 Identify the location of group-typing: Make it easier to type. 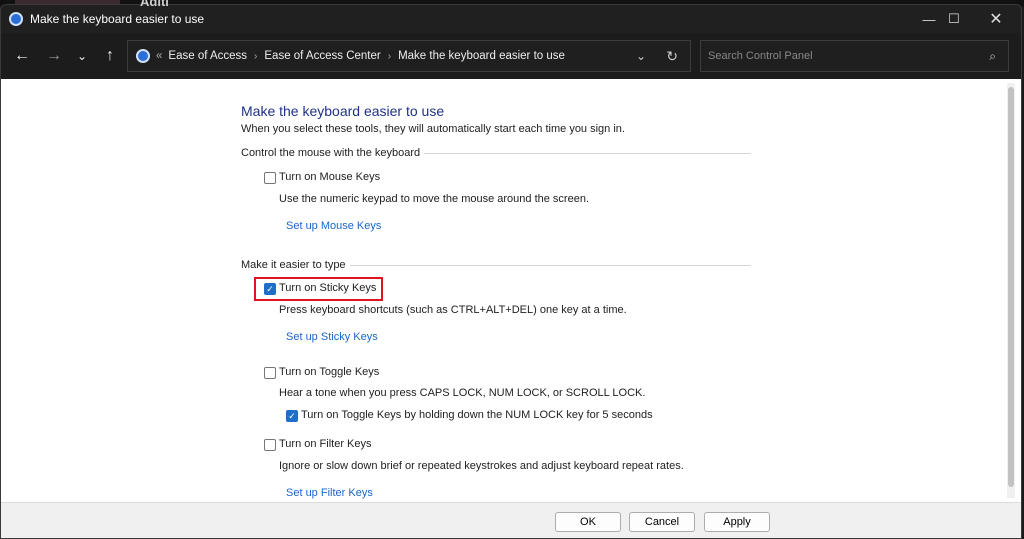
(496, 265).